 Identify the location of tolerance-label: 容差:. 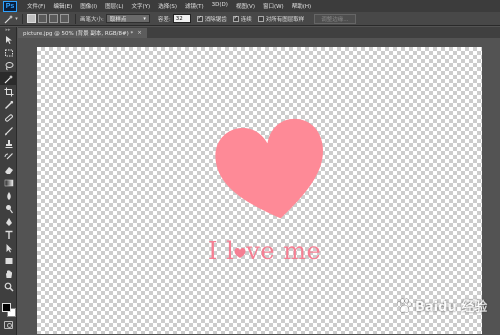
(164, 19).